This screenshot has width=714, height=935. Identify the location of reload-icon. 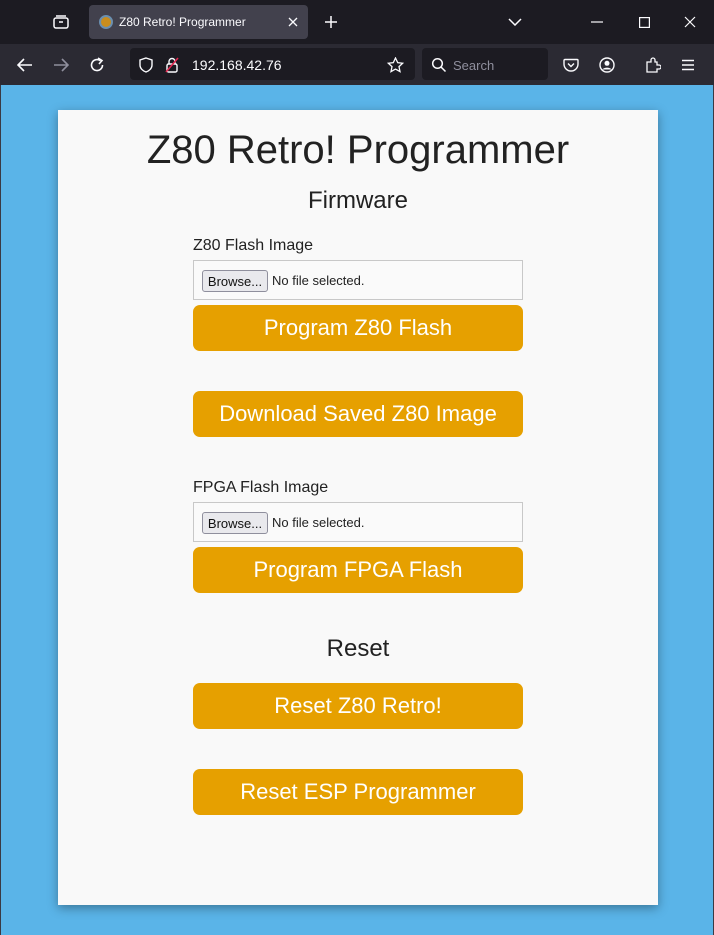
(97, 65).